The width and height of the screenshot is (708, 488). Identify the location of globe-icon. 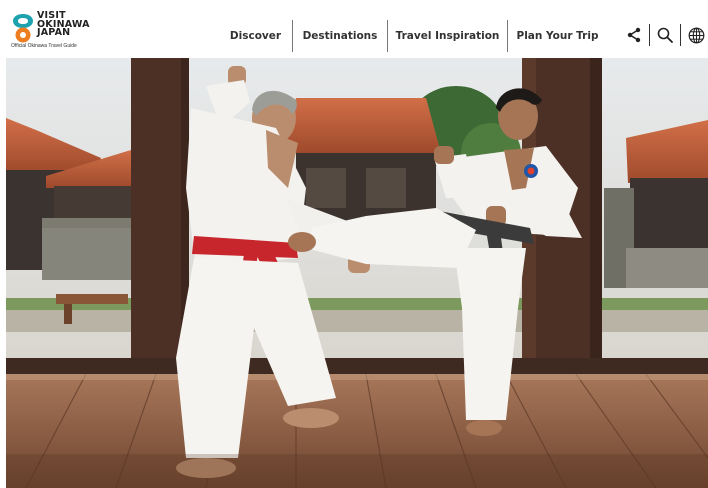
(696, 35).